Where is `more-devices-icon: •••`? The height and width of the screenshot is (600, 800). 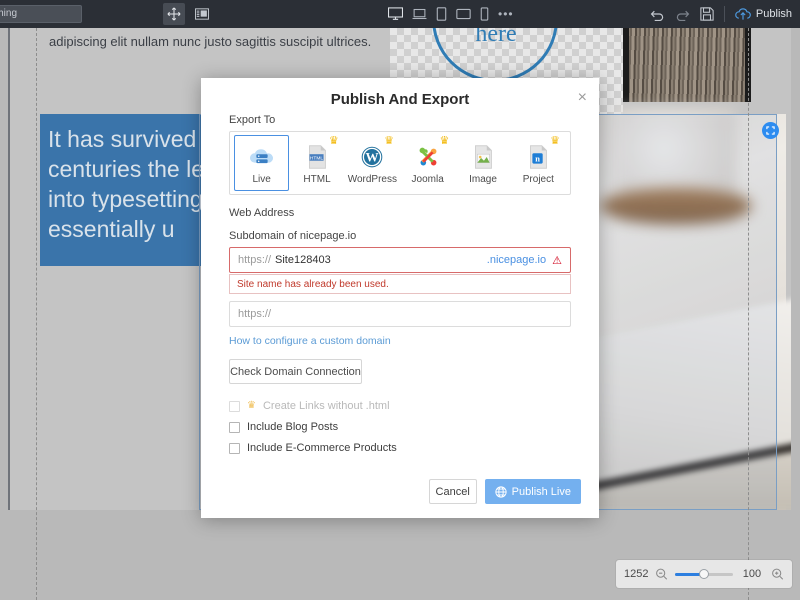 more-devices-icon: ••• is located at coordinates (506, 14).